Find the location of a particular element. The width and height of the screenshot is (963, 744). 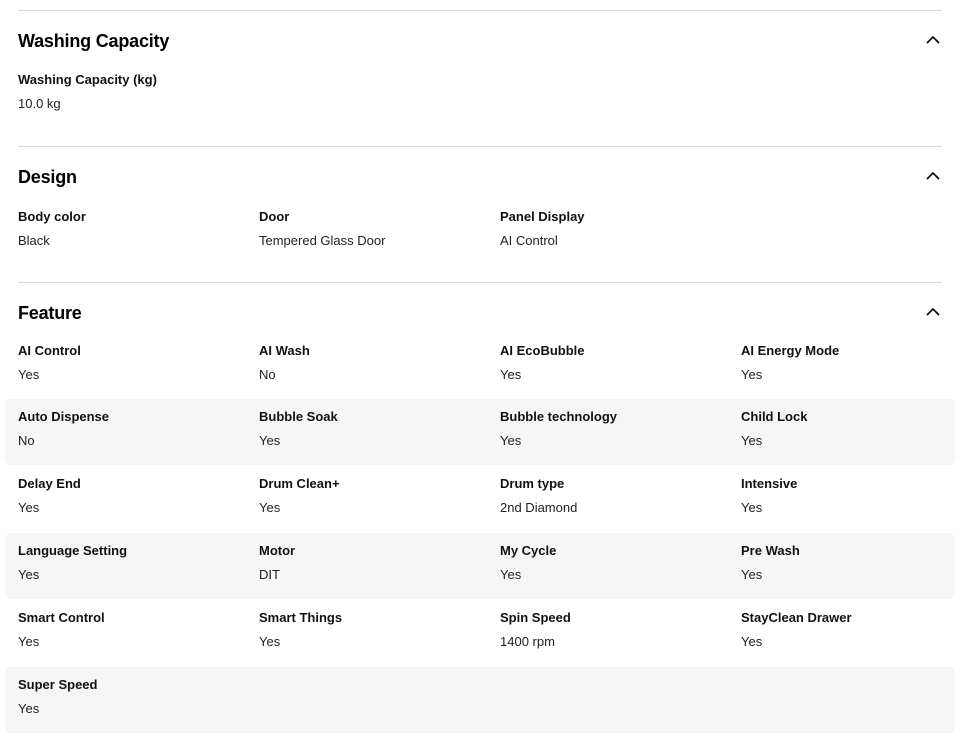

spec-row: Super Speed Yes is located at coordinates (480, 700).